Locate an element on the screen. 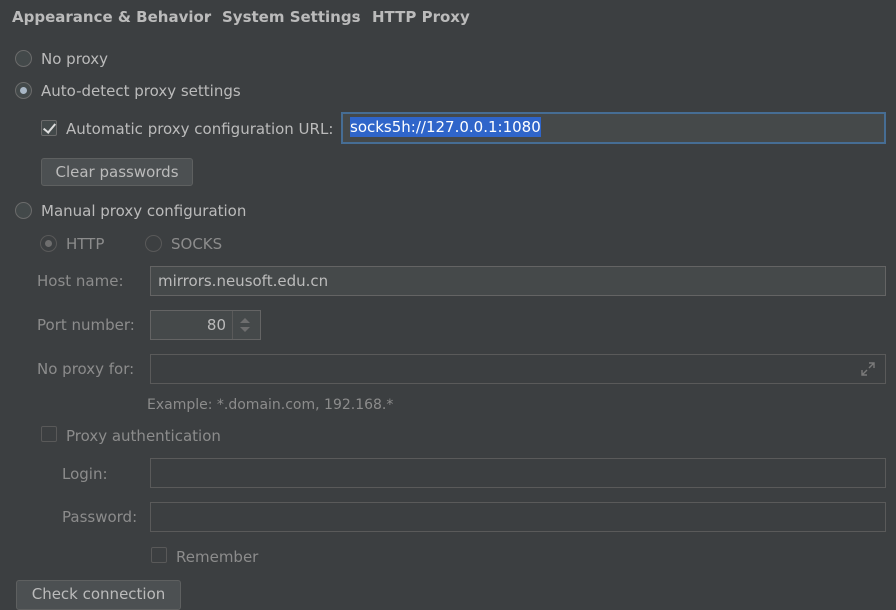 Image resolution: width=896 pixels, height=610 pixels. host-name-input: mirrors.neusoft.edu.cn is located at coordinates (518, 281).